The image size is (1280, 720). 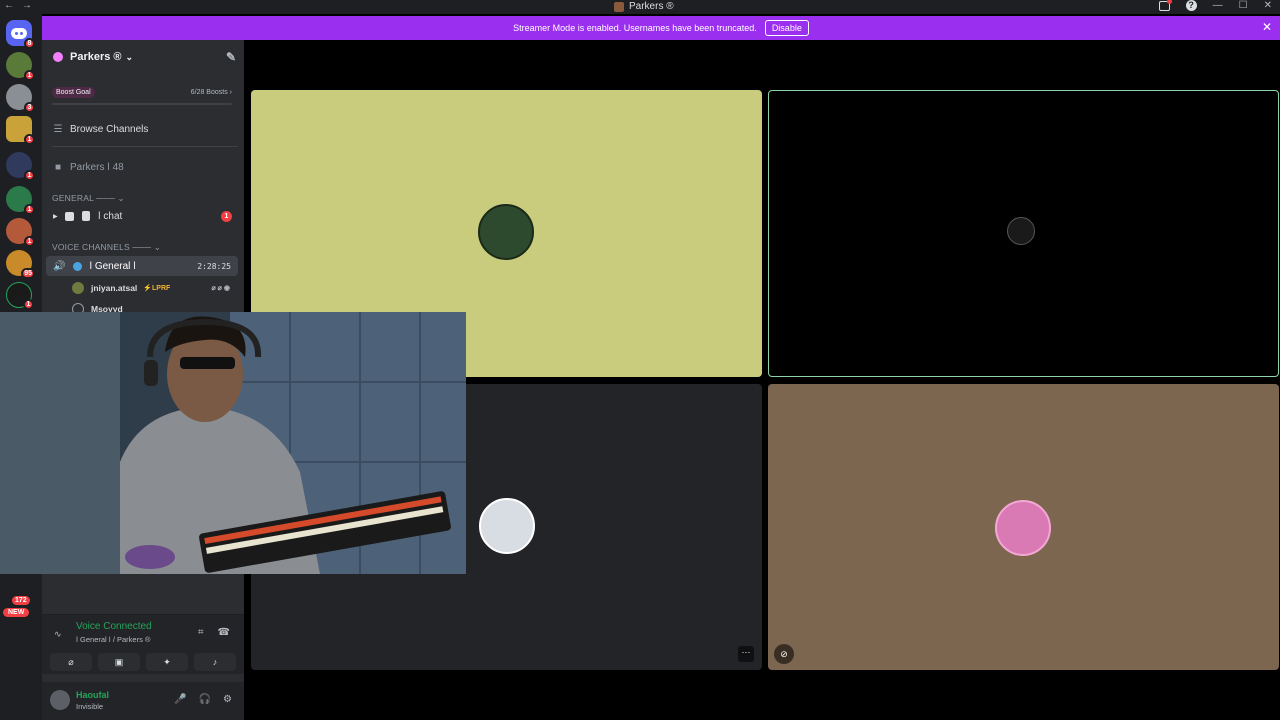 I want to click on user-tag: ⚡LPRF, so click(x=157, y=288).